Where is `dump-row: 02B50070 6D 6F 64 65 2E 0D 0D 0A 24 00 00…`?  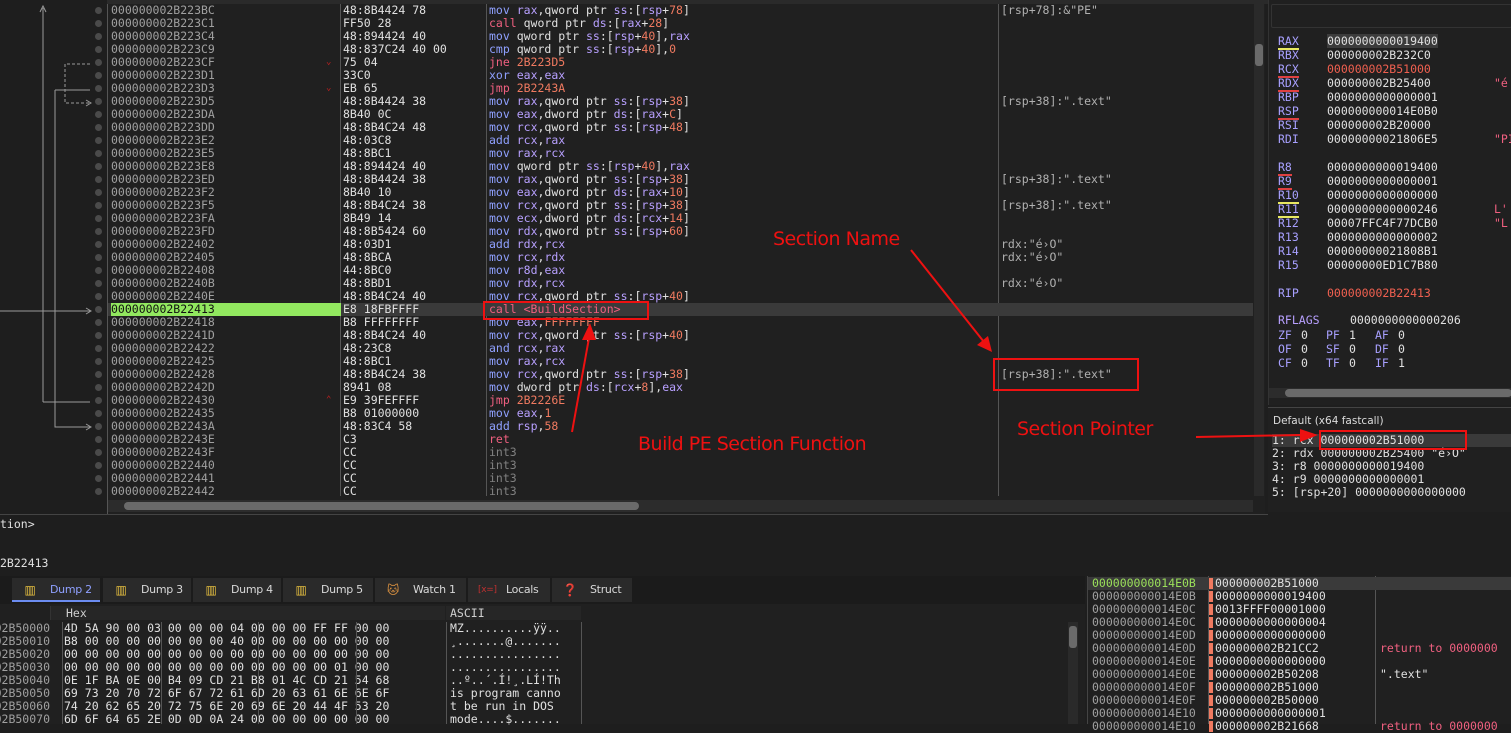
dump-row: 02B50070 6D 6F 64 65 2E 0D 0D 0A 24 00 00… is located at coordinates (290, 719).